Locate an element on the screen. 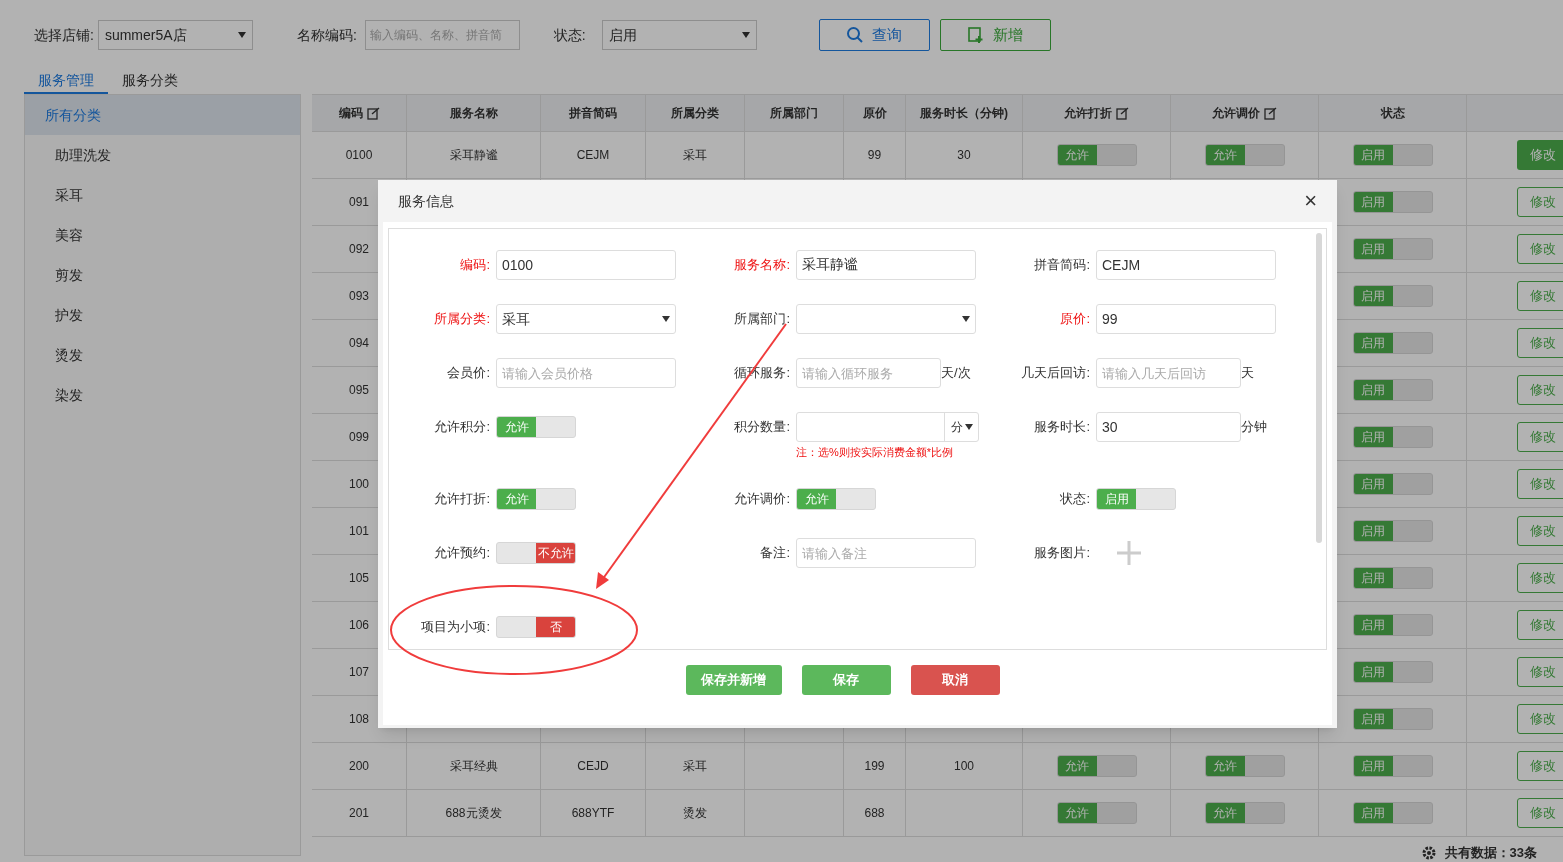  sidebar-item: 剪发 is located at coordinates (162, 275).